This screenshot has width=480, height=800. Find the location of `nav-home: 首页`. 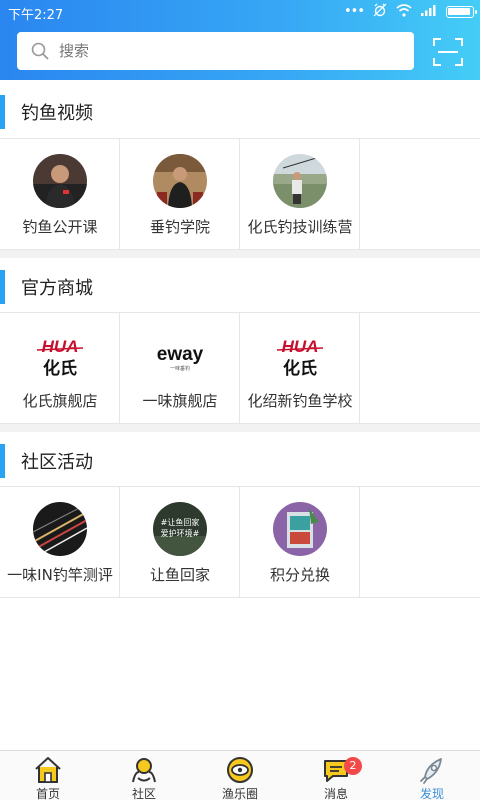

nav-home: 首页 is located at coordinates (48, 775).